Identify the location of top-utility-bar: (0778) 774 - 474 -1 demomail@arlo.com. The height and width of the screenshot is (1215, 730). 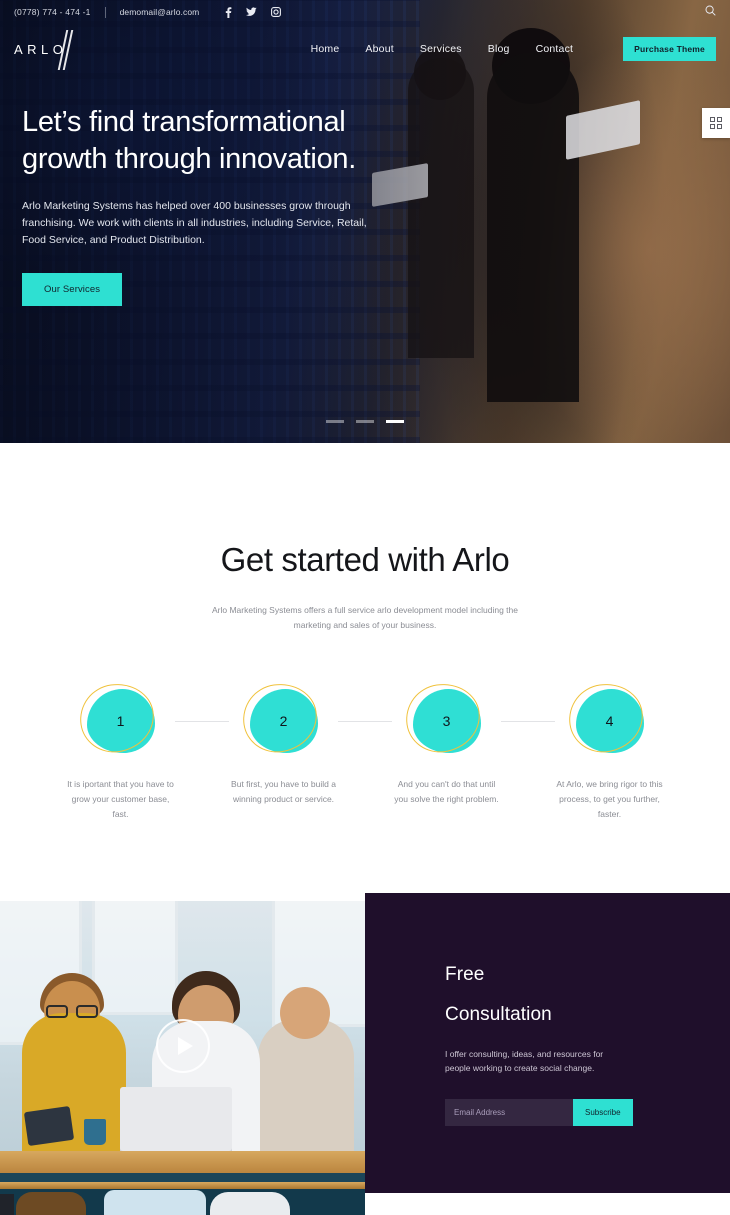
(365, 12).